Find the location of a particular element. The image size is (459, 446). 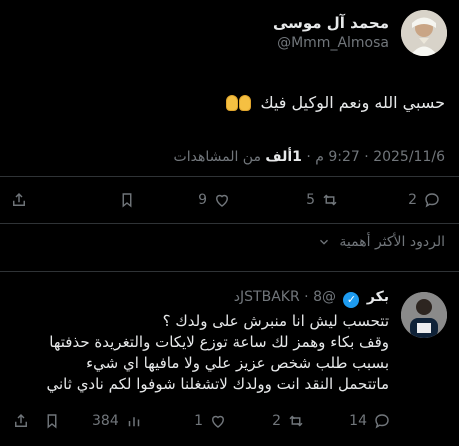

reply-header: بكر ✓ @JSTBAKR · 8د is located at coordinates (311, 298).